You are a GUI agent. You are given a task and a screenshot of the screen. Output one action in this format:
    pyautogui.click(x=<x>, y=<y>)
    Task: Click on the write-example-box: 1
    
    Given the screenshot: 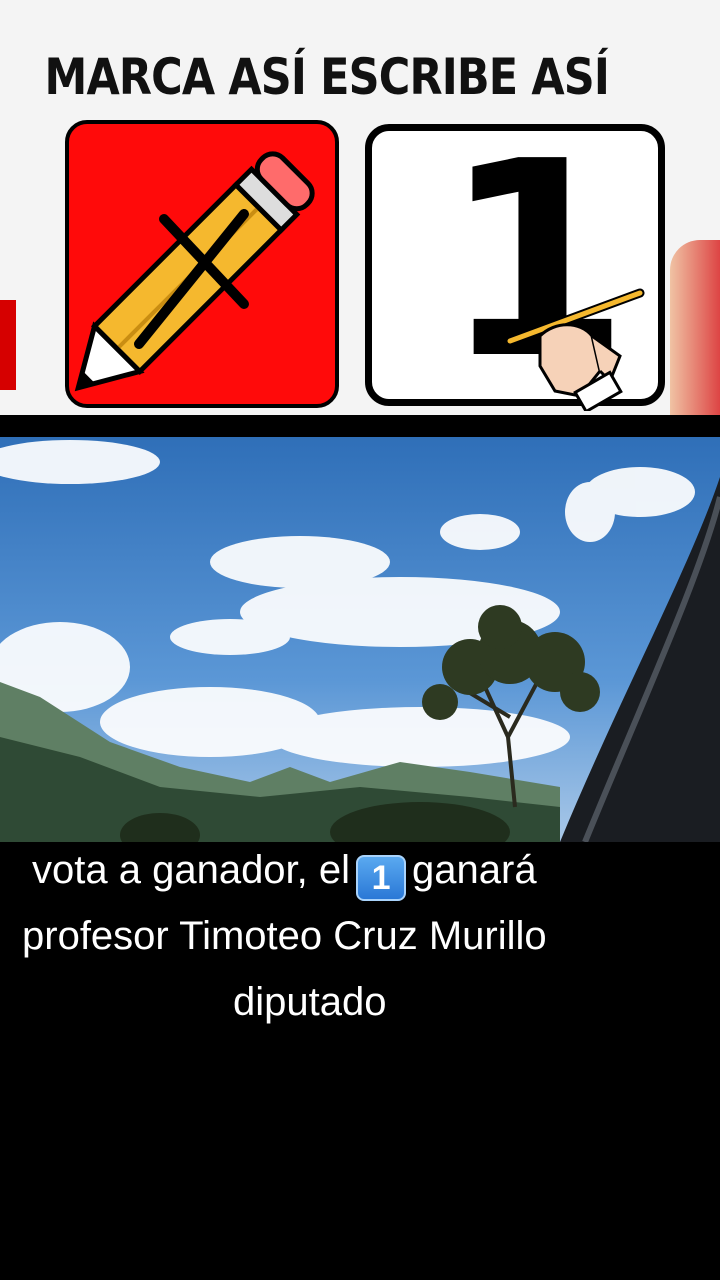 What is the action you would take?
    pyautogui.click(x=515, y=261)
    